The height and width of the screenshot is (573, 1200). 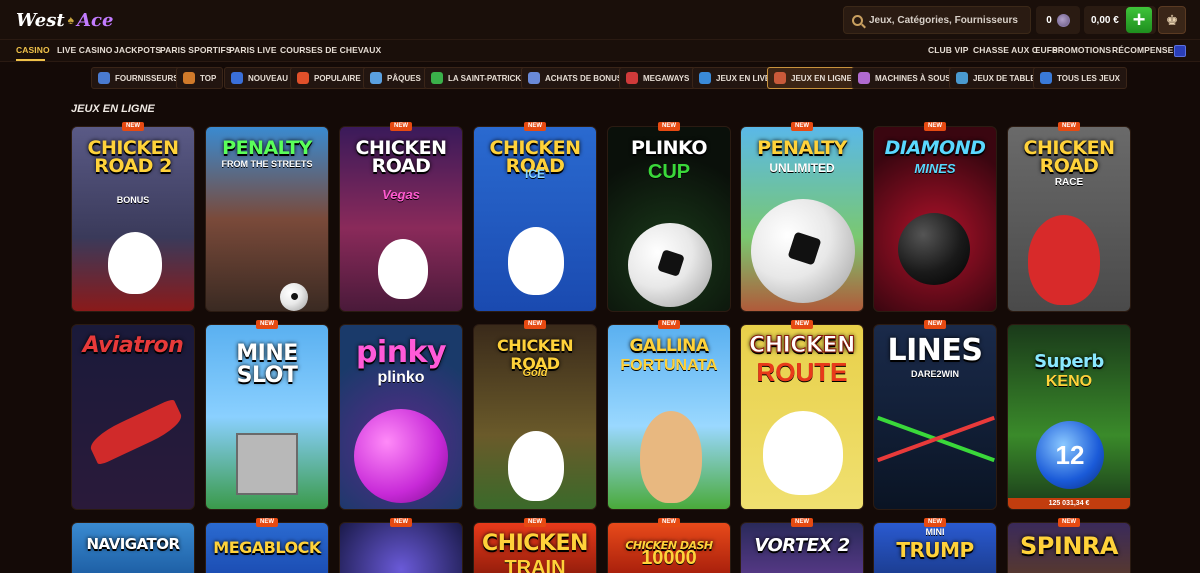 What do you see at coordinates (133, 544) in the screenshot?
I see `game-title: NAVIGATOR` at bounding box center [133, 544].